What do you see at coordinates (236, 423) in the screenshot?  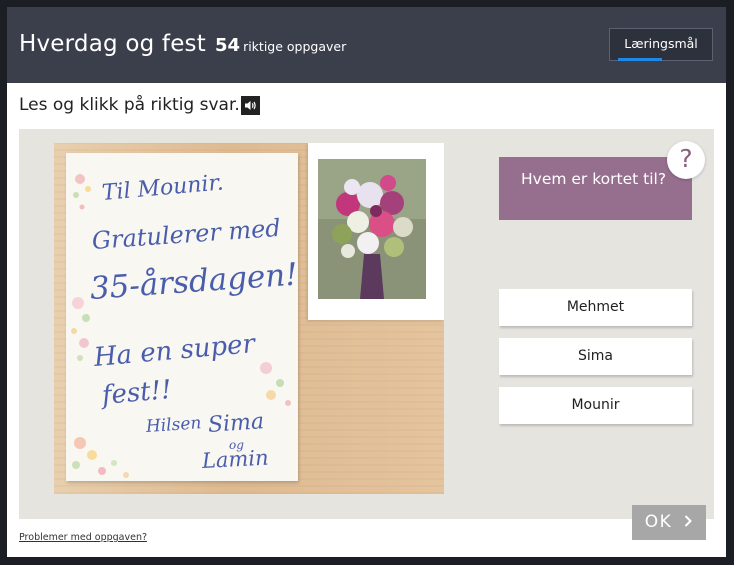 I see `card-line-6b: Sima` at bounding box center [236, 423].